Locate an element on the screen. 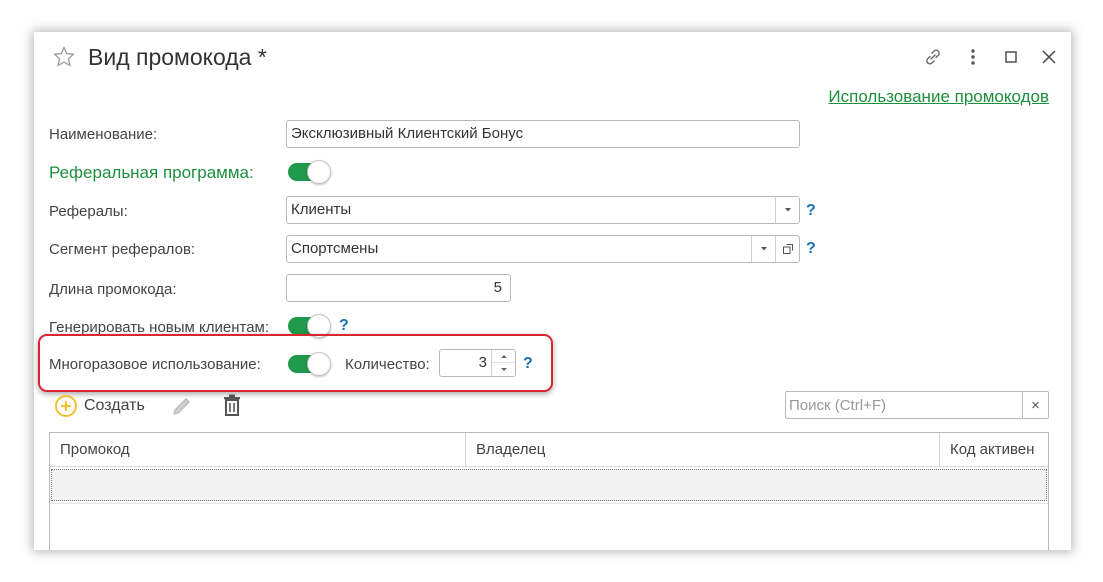  code-length-field: 5 is located at coordinates (398, 288).